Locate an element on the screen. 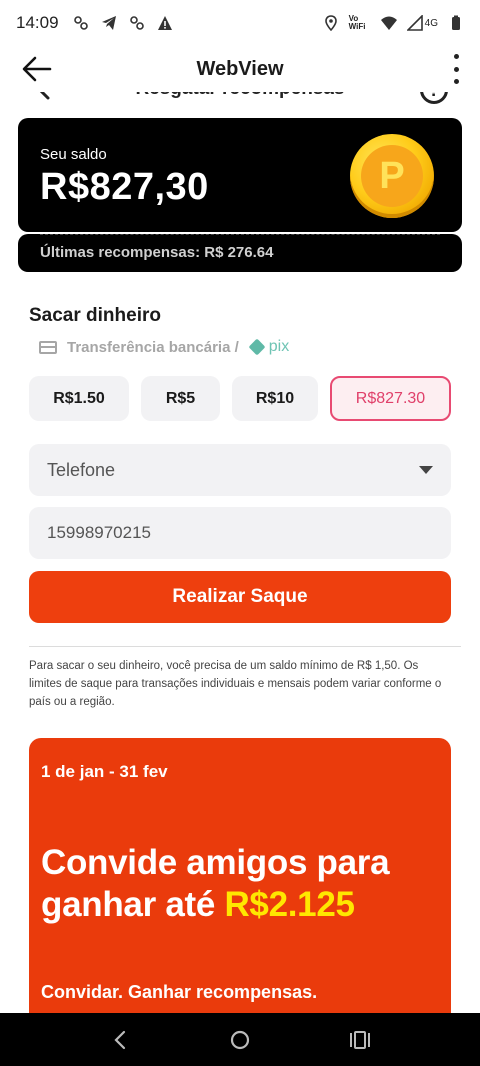 This screenshot has width=480, height=1066. location-icon is located at coordinates (330, 23).